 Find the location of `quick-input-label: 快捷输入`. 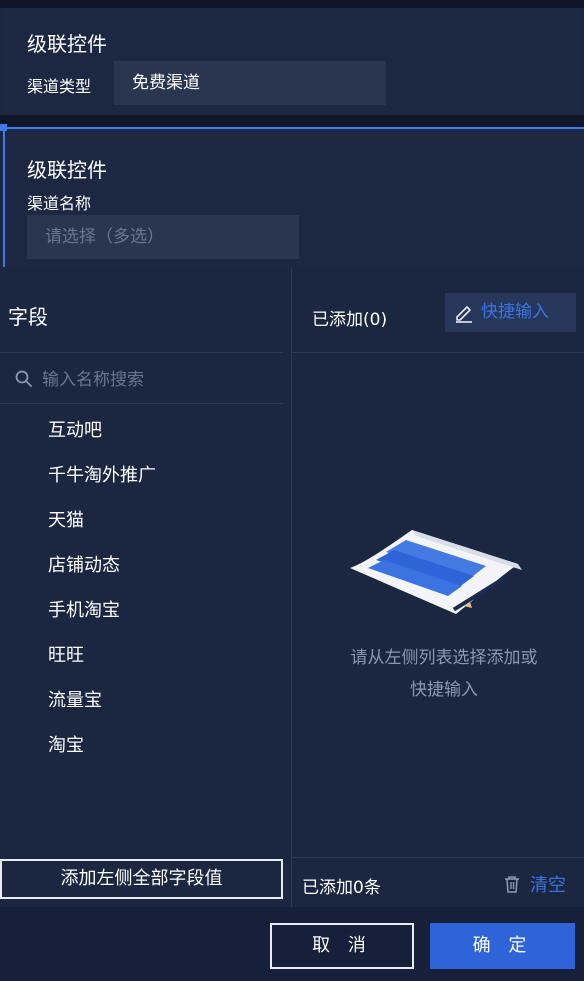

quick-input-label: 快捷输入 is located at coordinates (515, 312).